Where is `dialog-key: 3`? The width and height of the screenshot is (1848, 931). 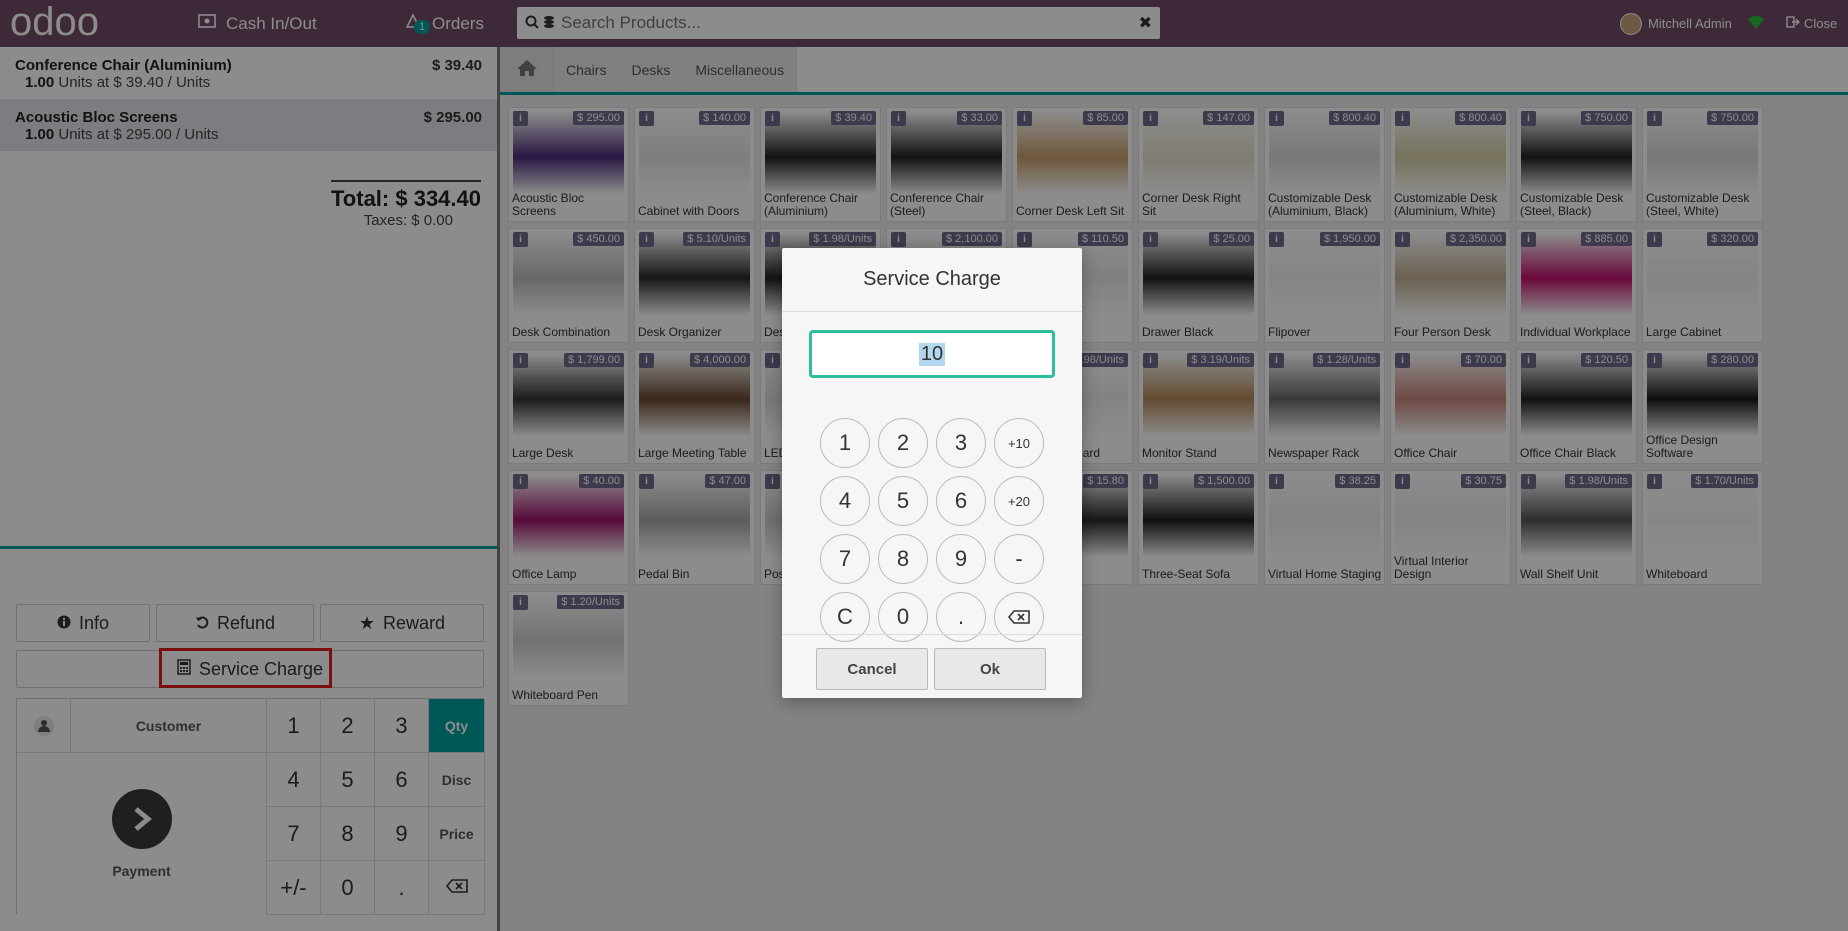 dialog-key: 3 is located at coordinates (961, 443).